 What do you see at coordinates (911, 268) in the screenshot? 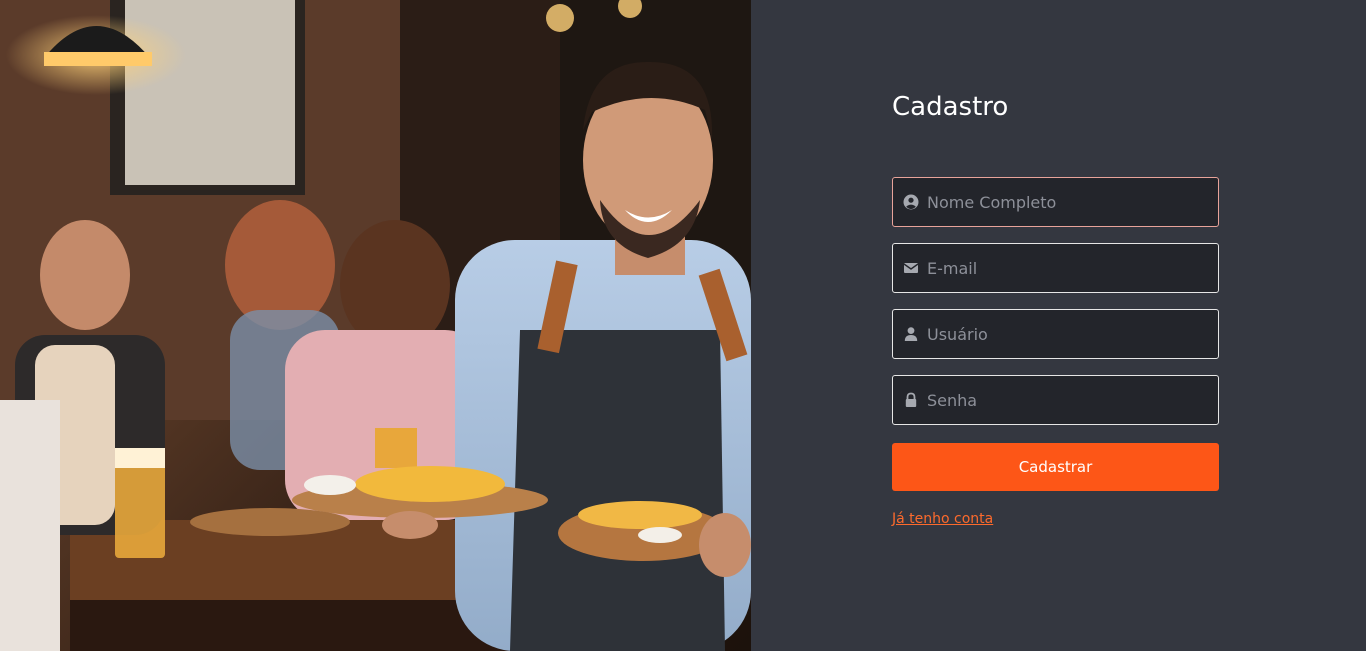
I see `envelope-icon` at bounding box center [911, 268].